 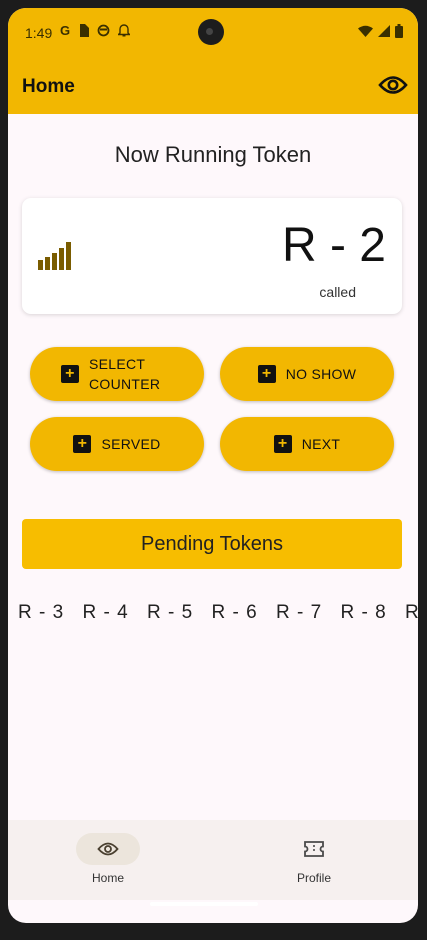 What do you see at coordinates (65, 30) in the screenshot?
I see `google-icon: G` at bounding box center [65, 30].